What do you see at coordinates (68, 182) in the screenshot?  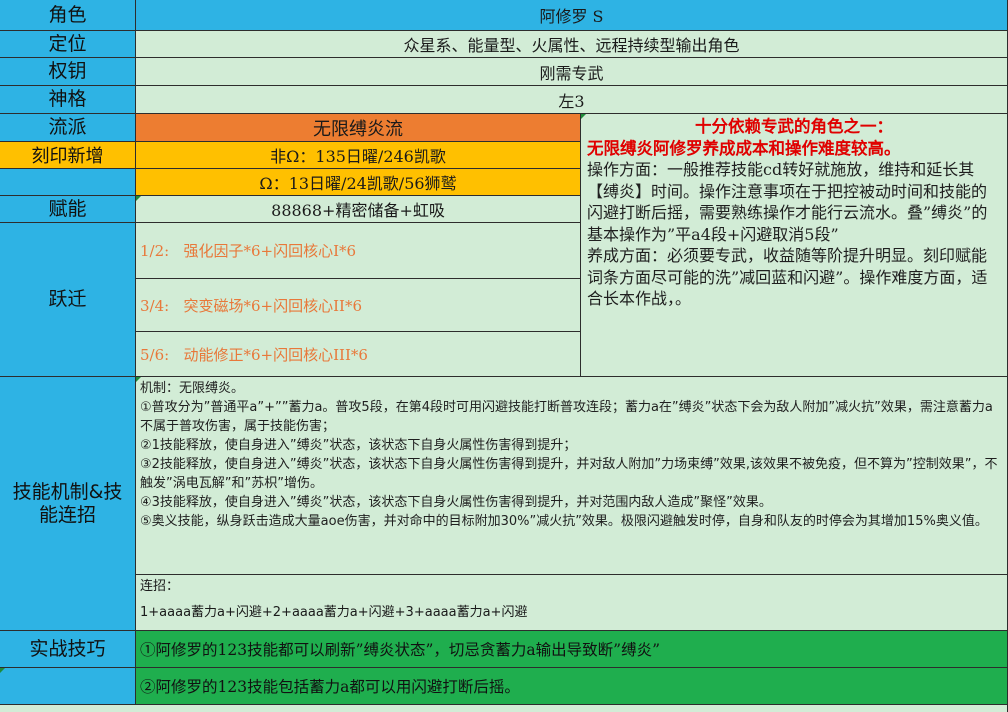 I see `label-imprint-blank` at bounding box center [68, 182].